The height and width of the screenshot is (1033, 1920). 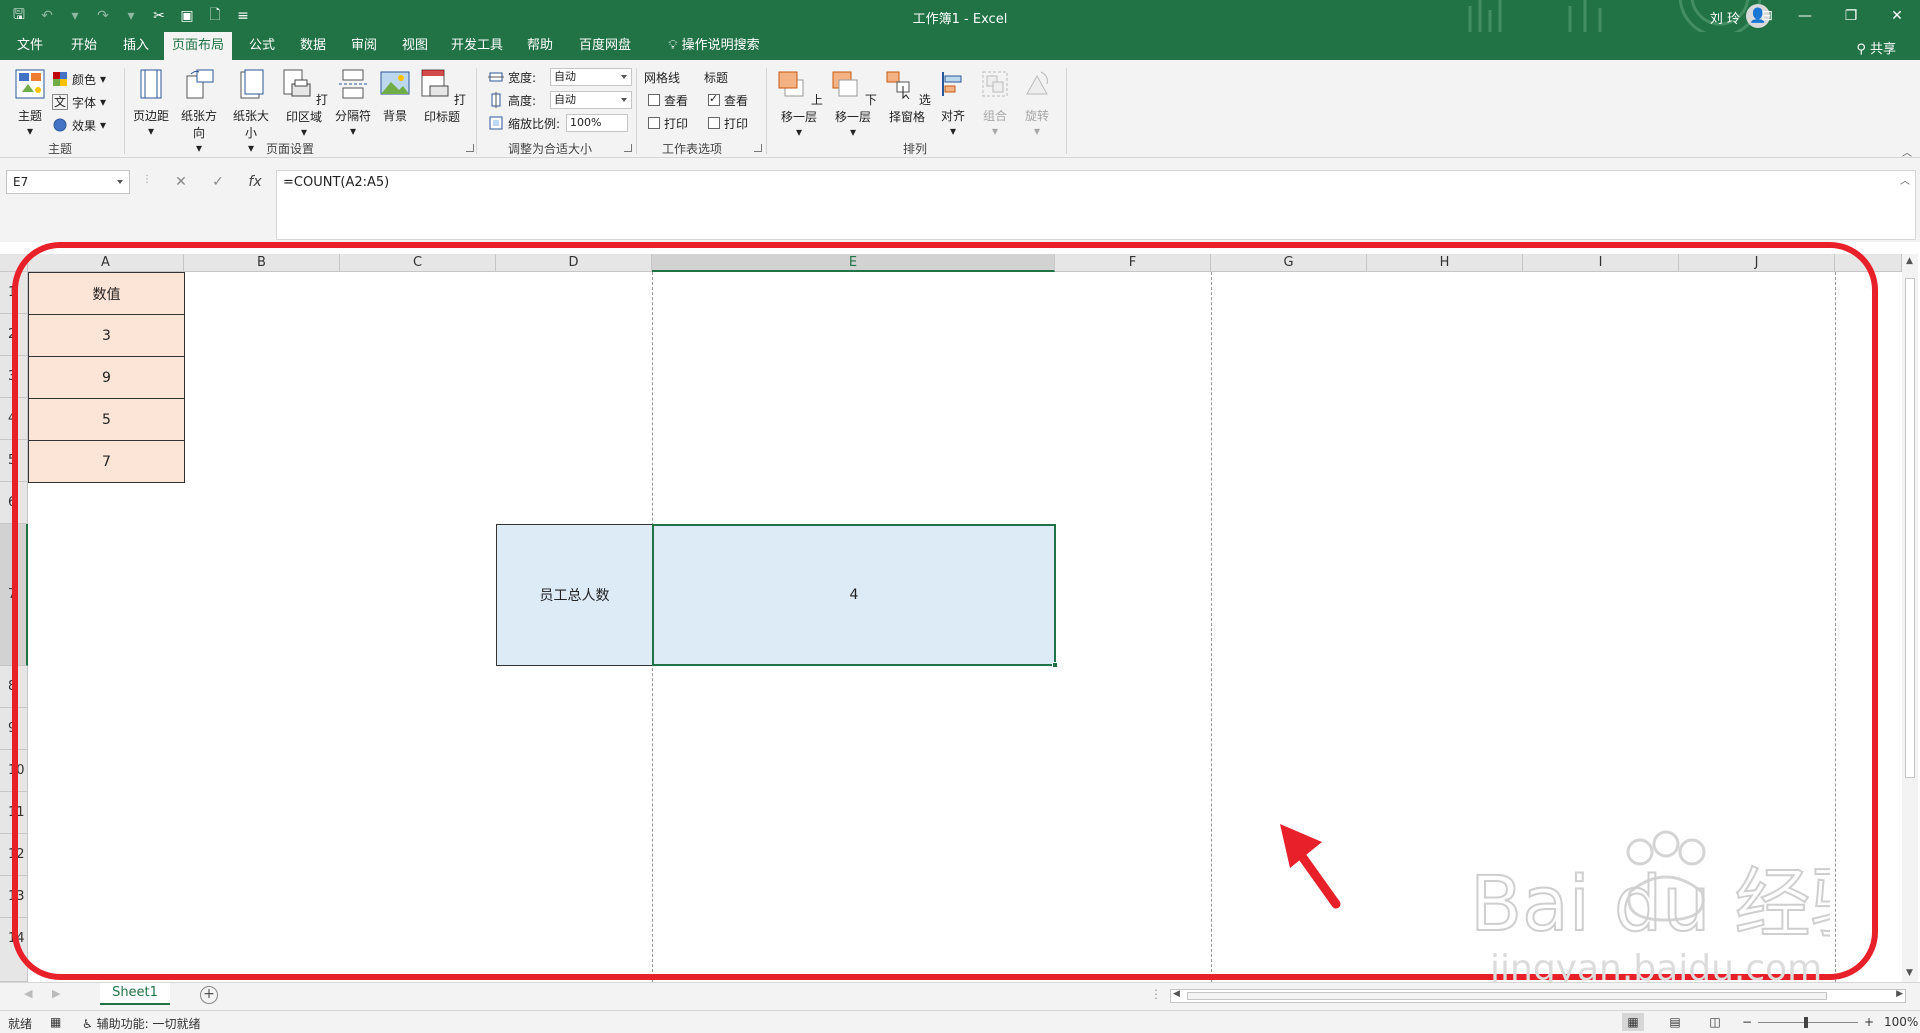 I want to click on page-setup-launcher-icon, so click(x=470, y=148).